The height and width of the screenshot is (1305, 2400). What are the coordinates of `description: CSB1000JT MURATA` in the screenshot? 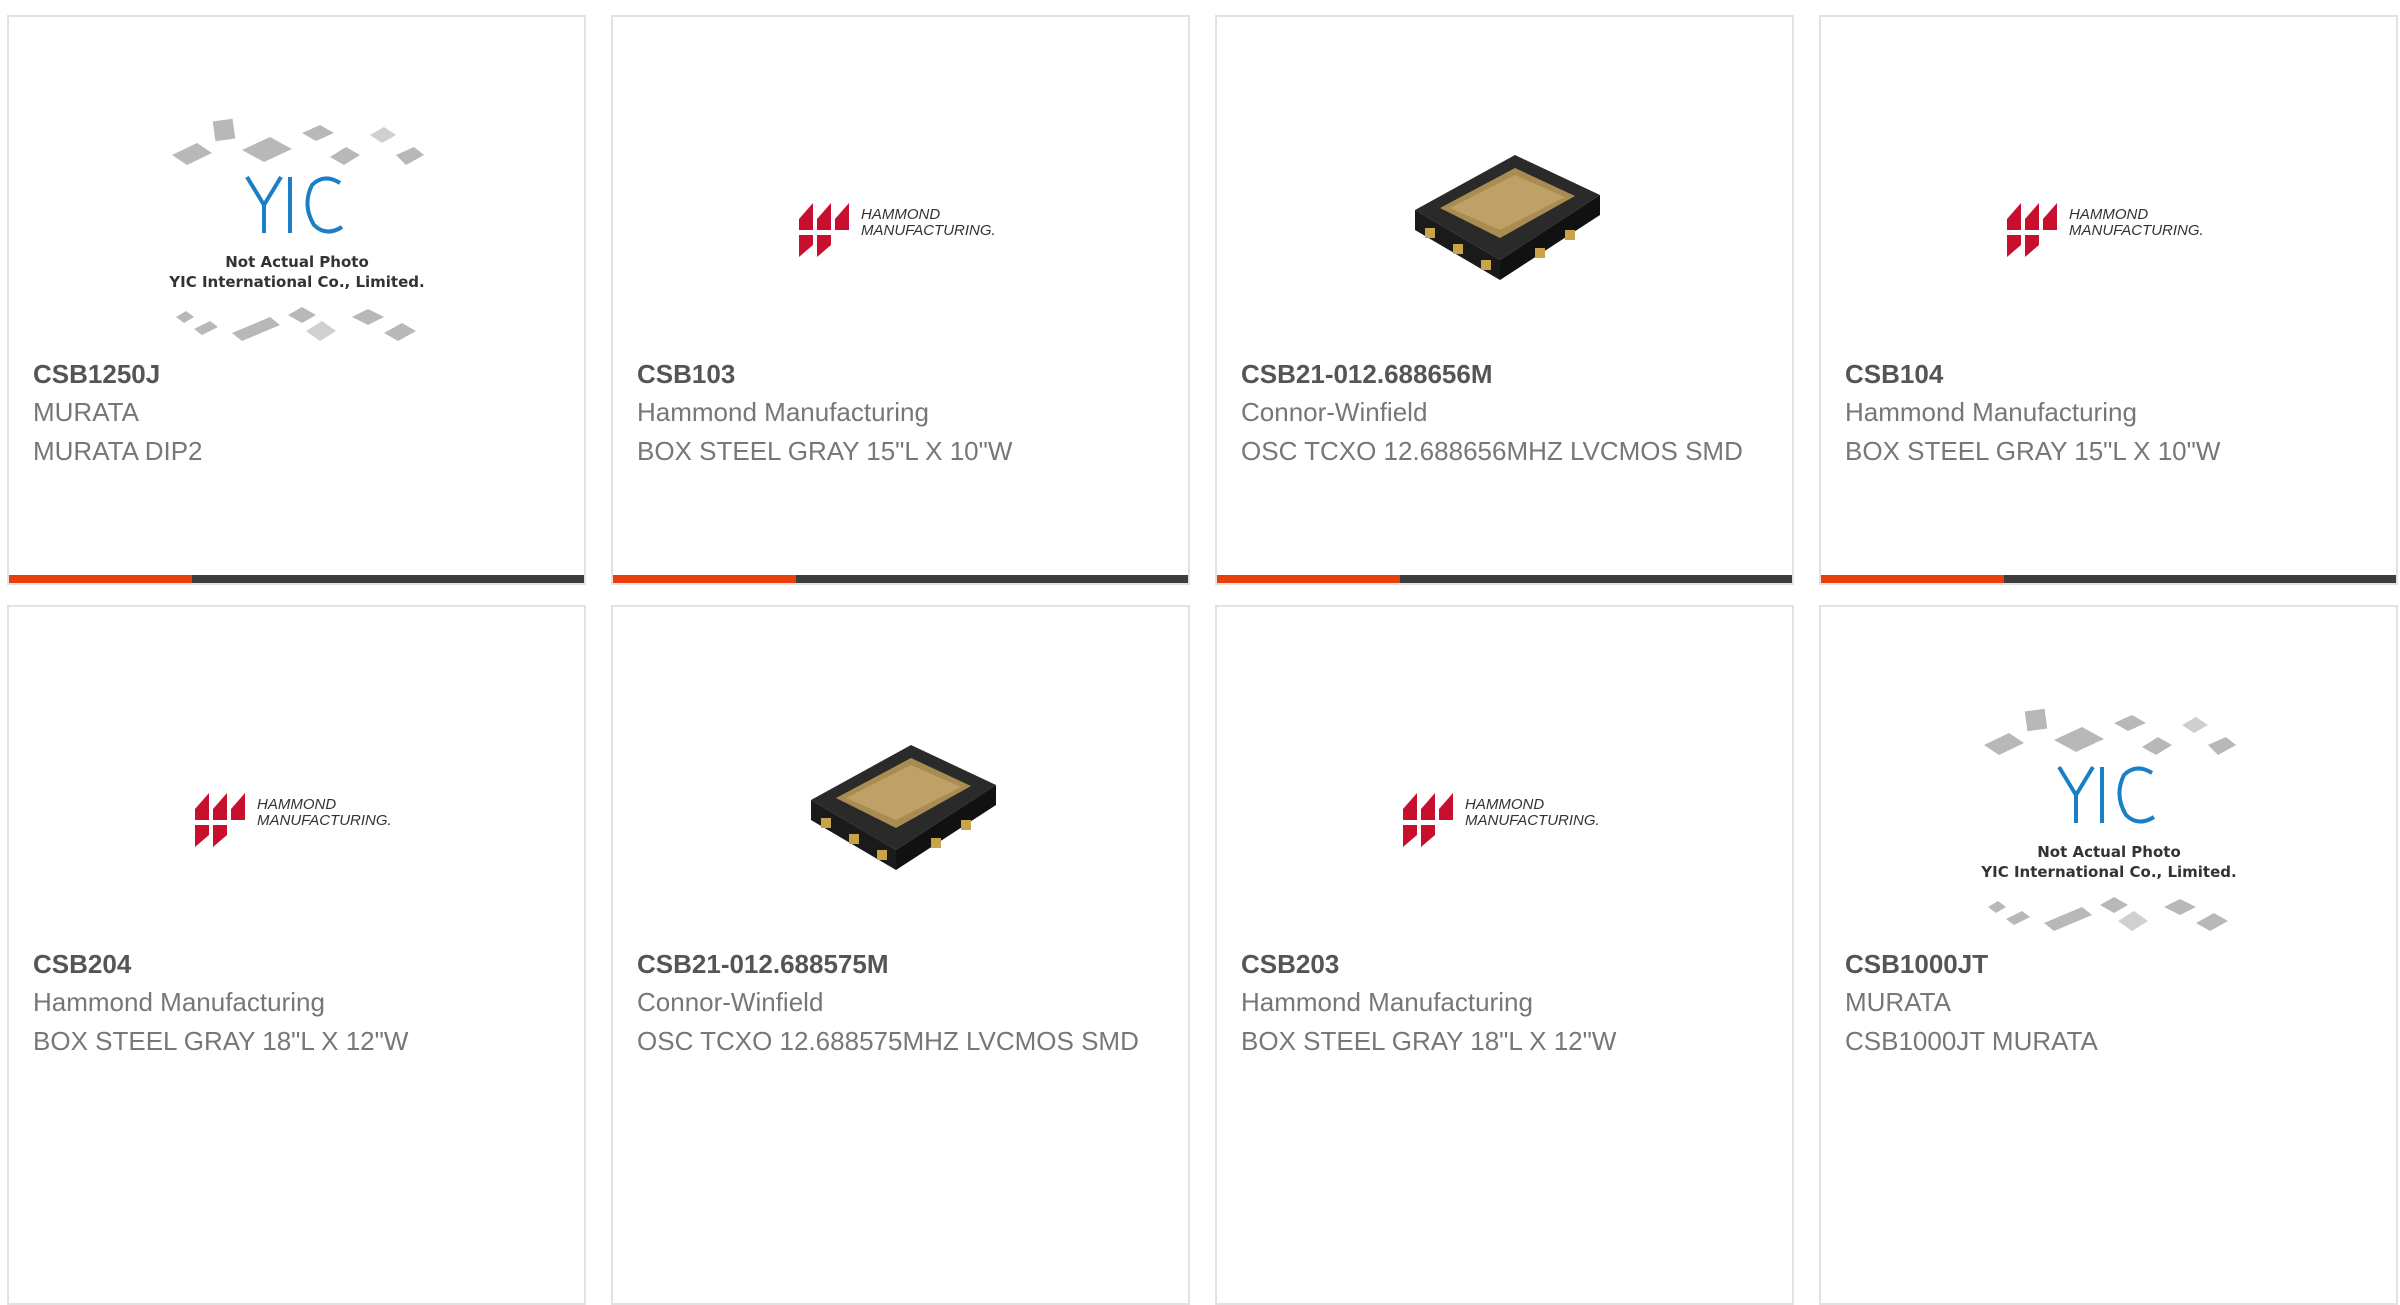 It's located at (1971, 1041).